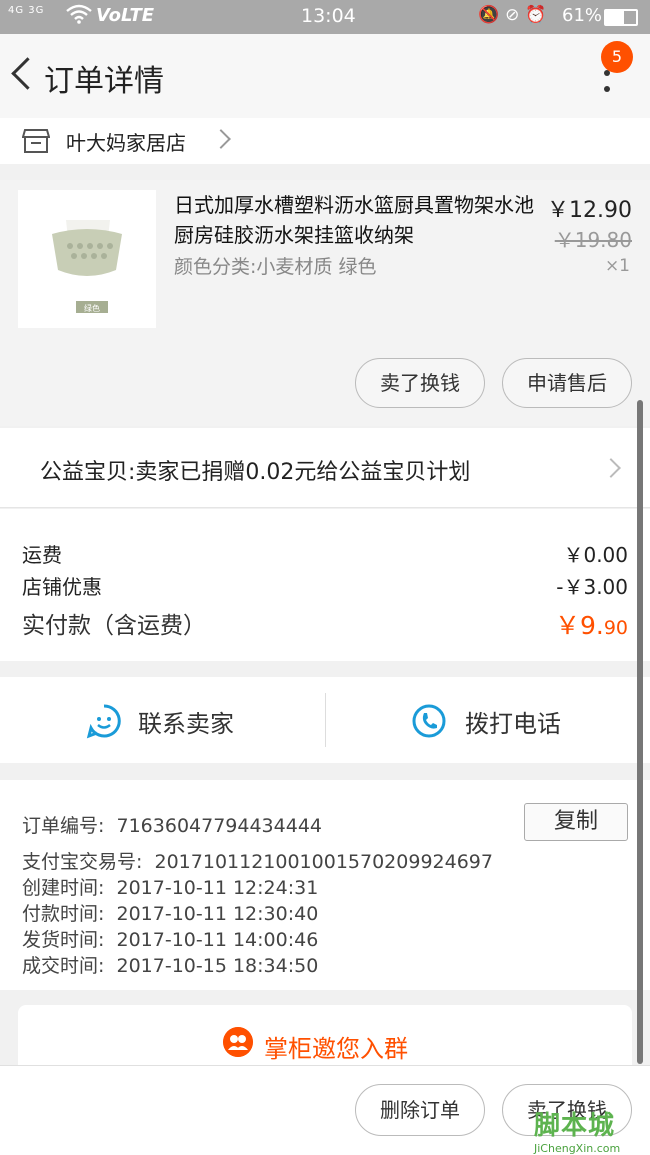 The image size is (650, 1155). I want to click on scrollbar, so click(640, 732).